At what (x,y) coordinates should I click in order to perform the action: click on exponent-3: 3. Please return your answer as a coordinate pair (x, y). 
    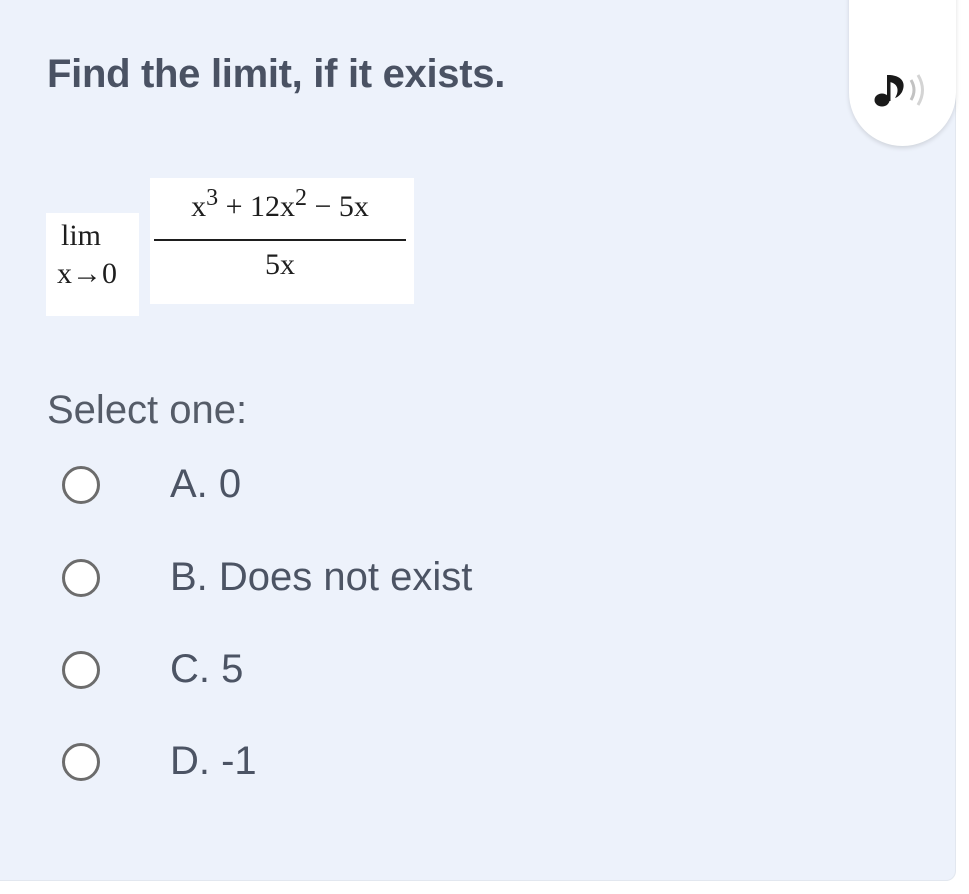
    Looking at the image, I should click on (212, 198).